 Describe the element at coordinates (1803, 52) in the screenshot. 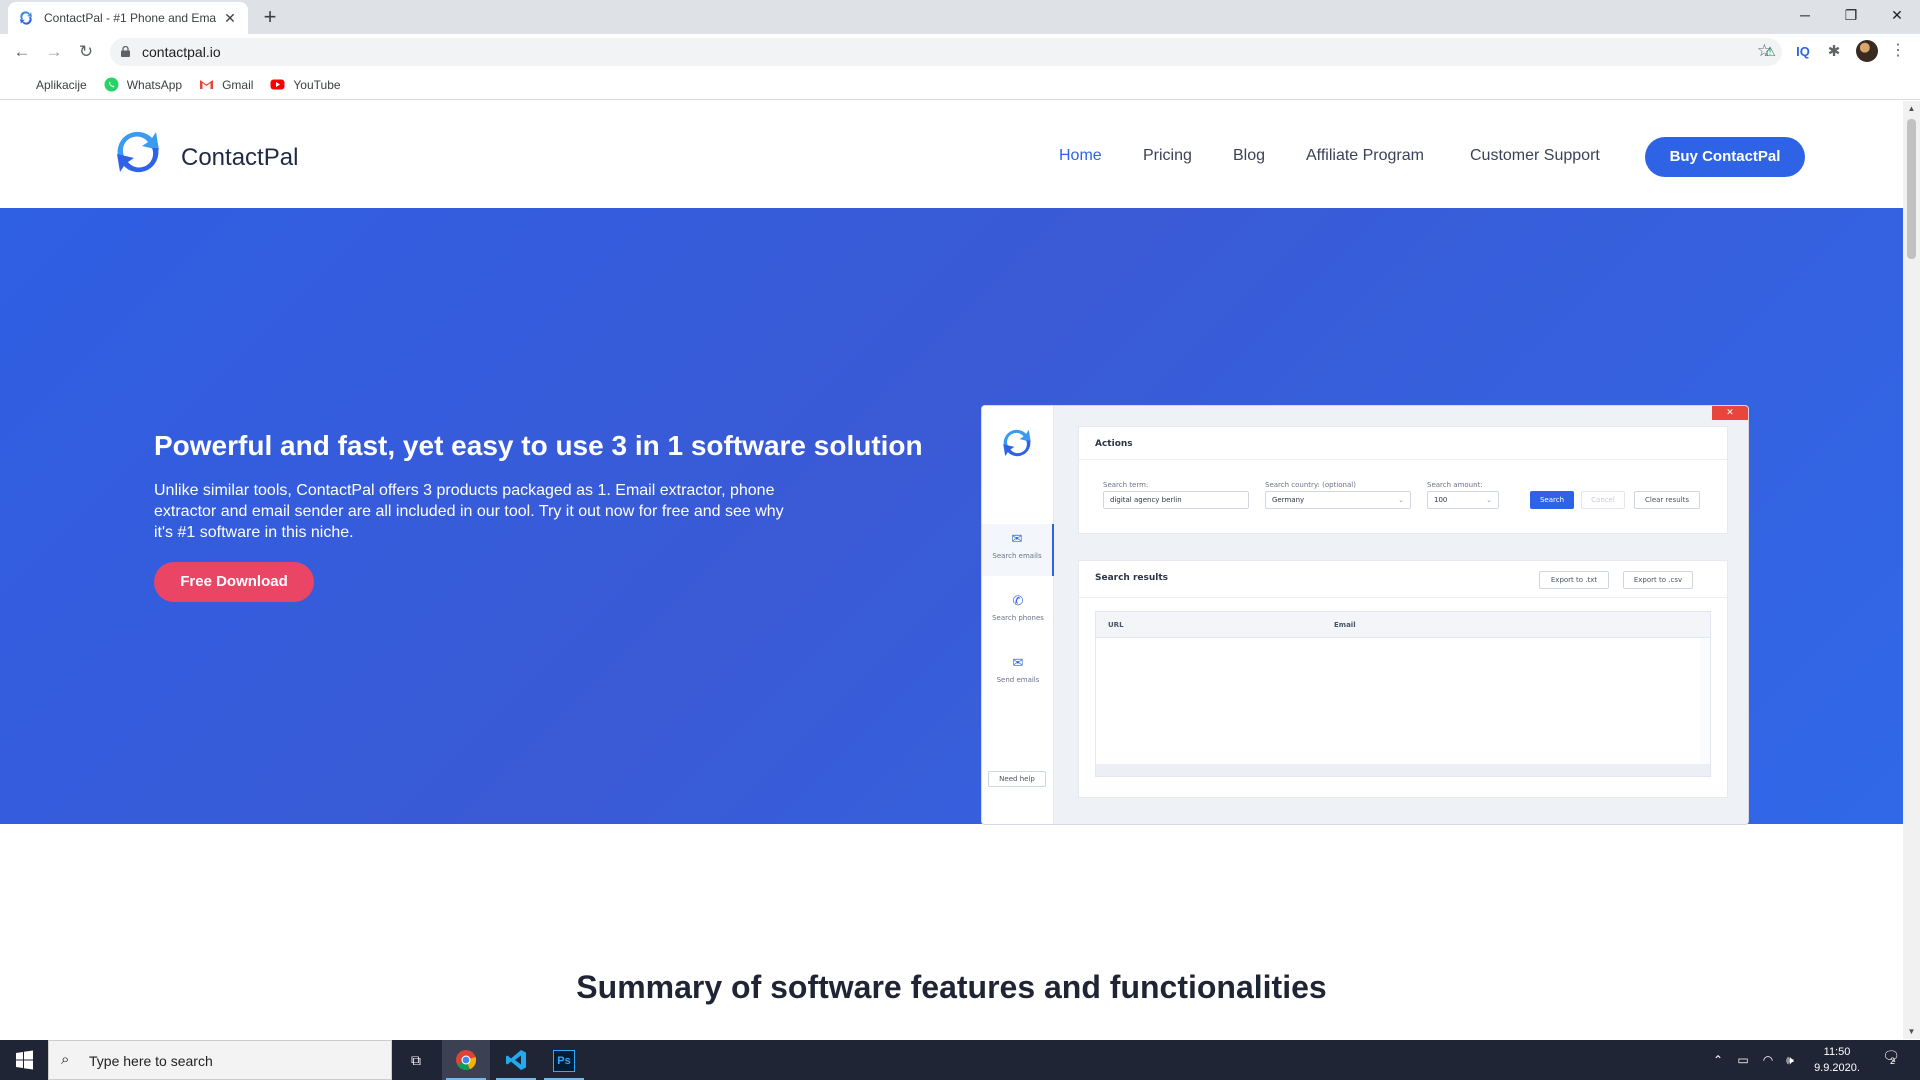

I see `extension-iq-icon: IQ` at that location.